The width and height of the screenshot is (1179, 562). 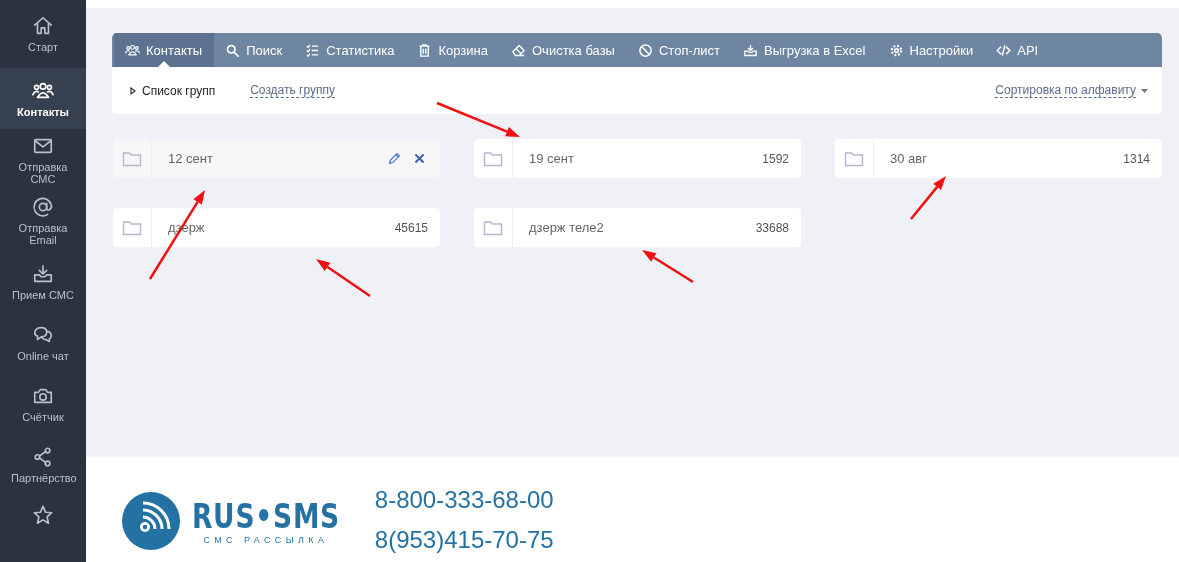 I want to click on search-icon, so click(x=233, y=50).